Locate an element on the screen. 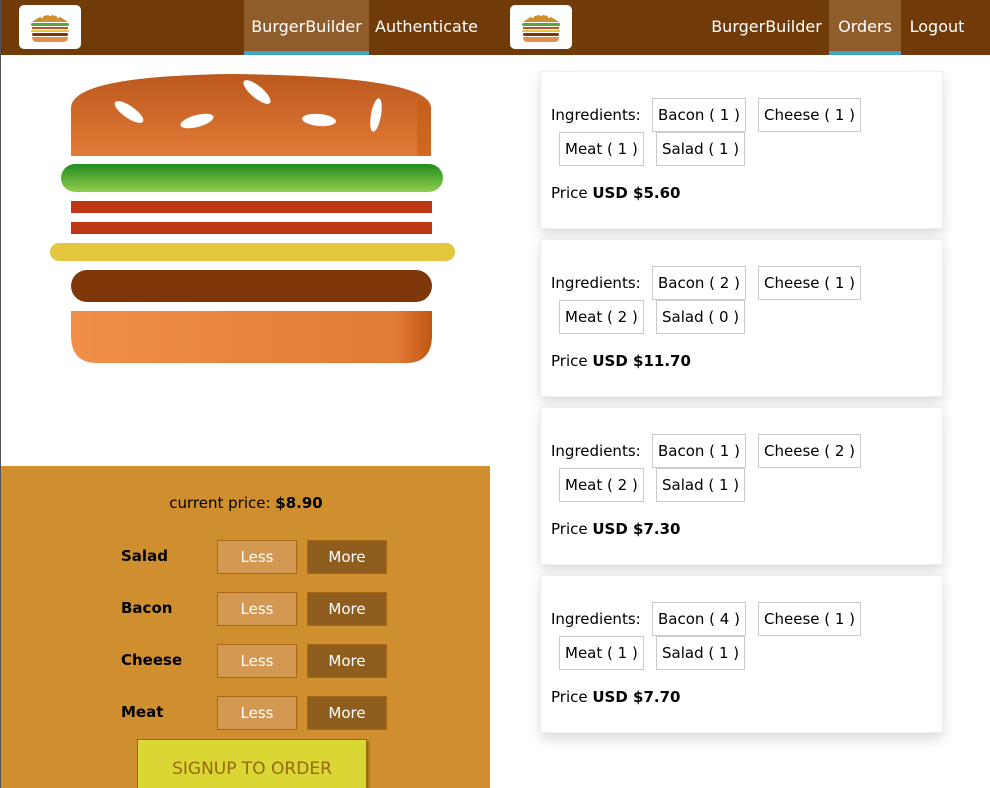 The image size is (990, 788). nav-authenticate: Authenticate is located at coordinates (426, 27).